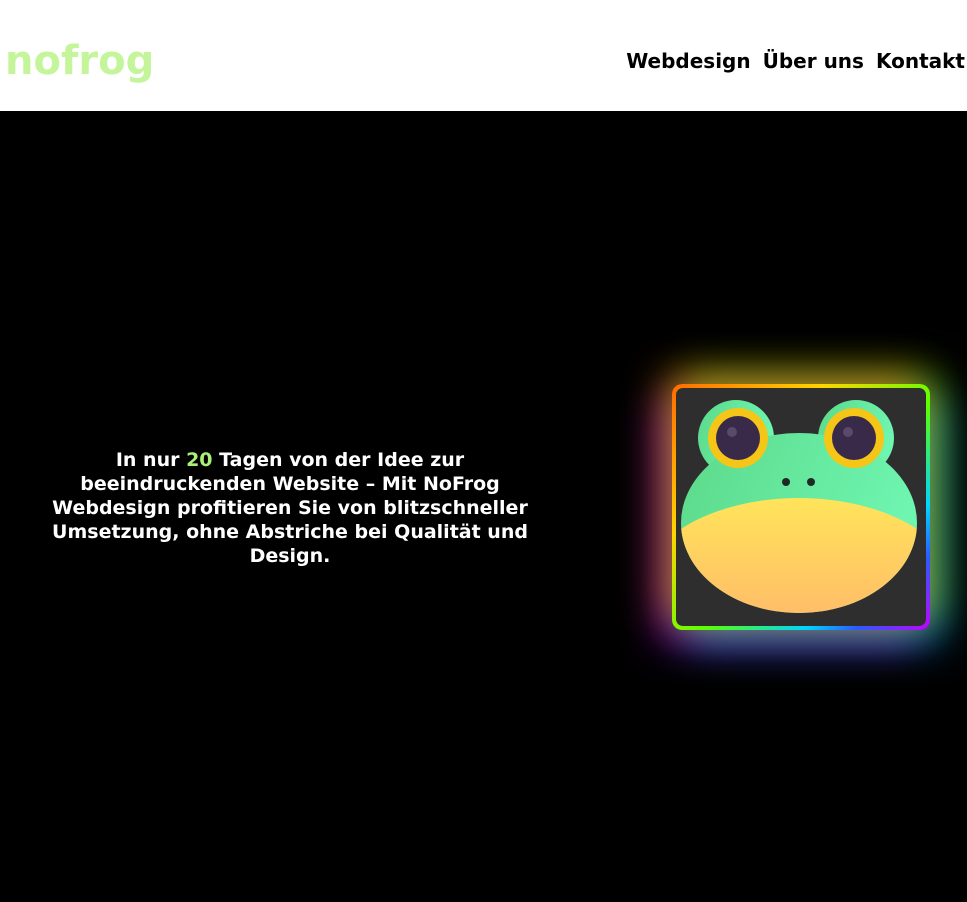  Describe the element at coordinates (199, 460) in the screenshot. I see `hero-days-highlight: 20` at that location.